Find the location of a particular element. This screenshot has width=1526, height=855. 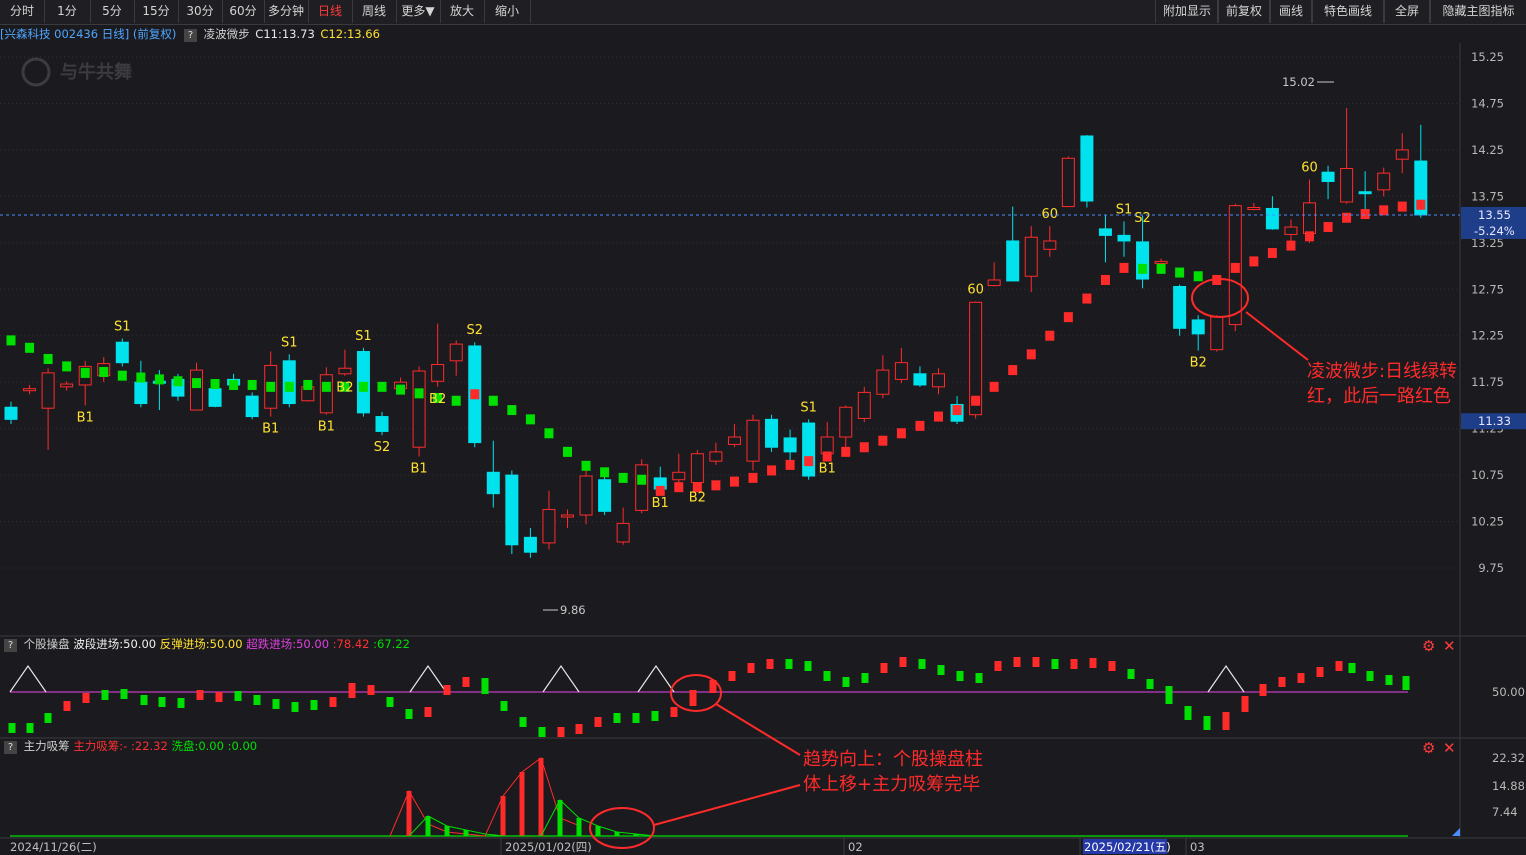

toolbar-button-right-1: 前复权 is located at coordinates (1244, 11).